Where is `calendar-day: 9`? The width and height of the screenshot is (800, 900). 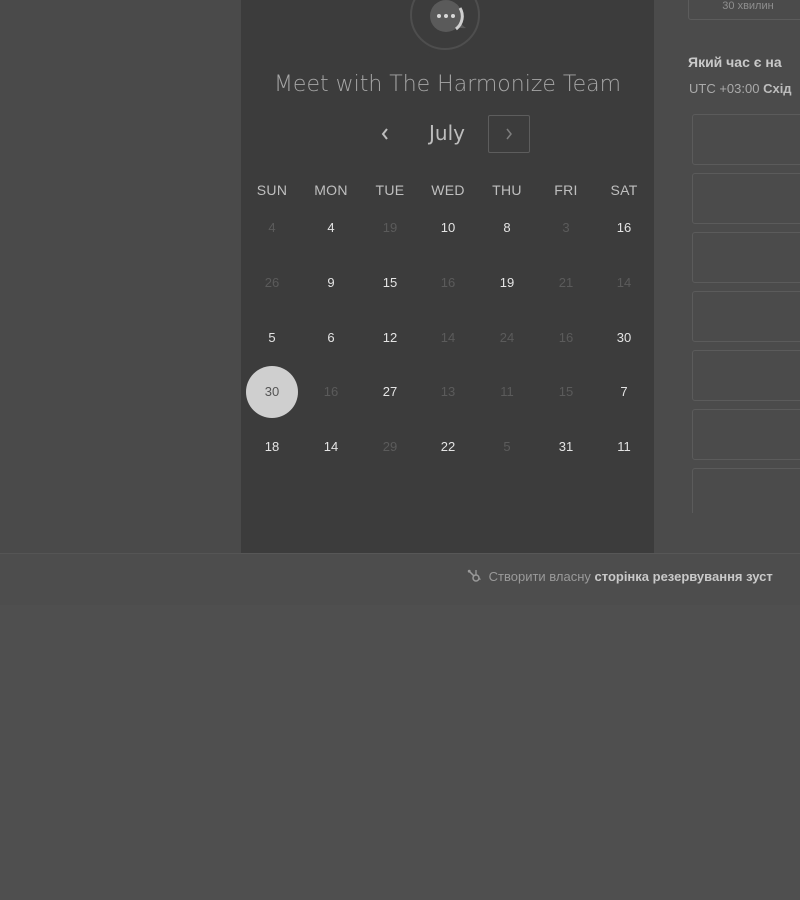 calendar-day: 9 is located at coordinates (331, 283).